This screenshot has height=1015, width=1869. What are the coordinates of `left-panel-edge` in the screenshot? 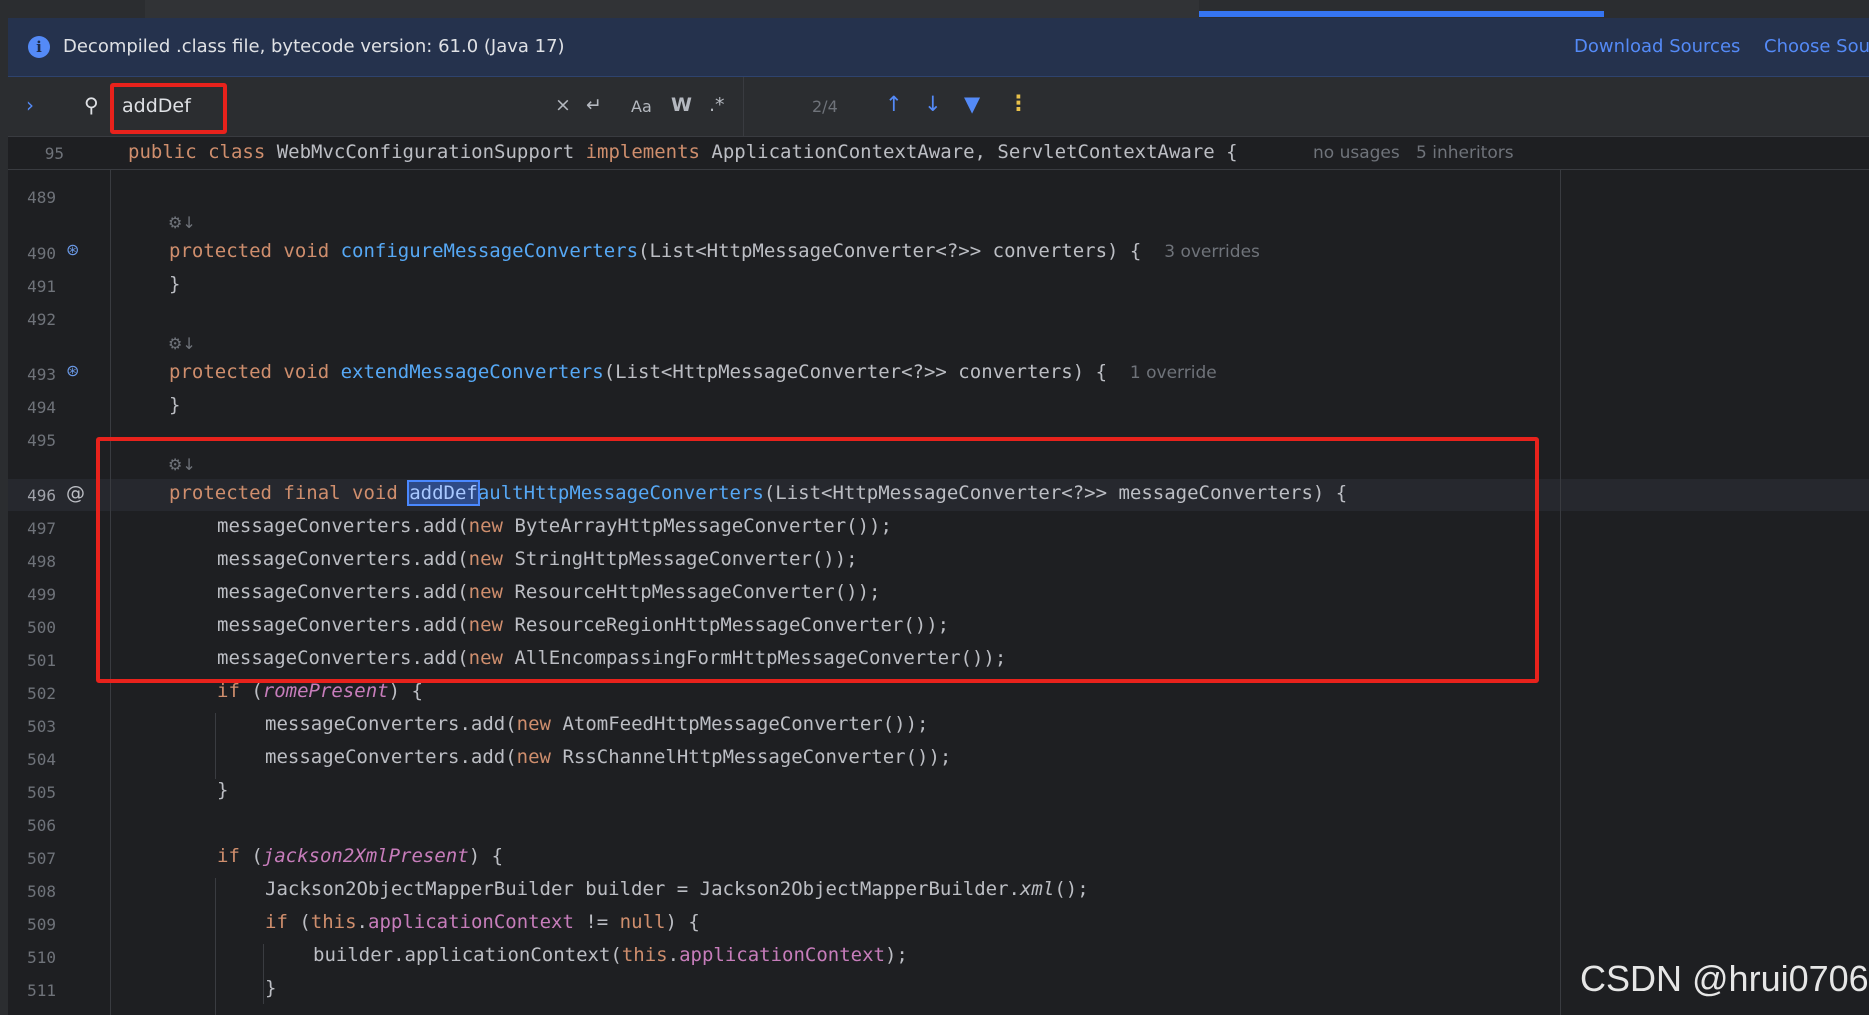 It's located at (4, 516).